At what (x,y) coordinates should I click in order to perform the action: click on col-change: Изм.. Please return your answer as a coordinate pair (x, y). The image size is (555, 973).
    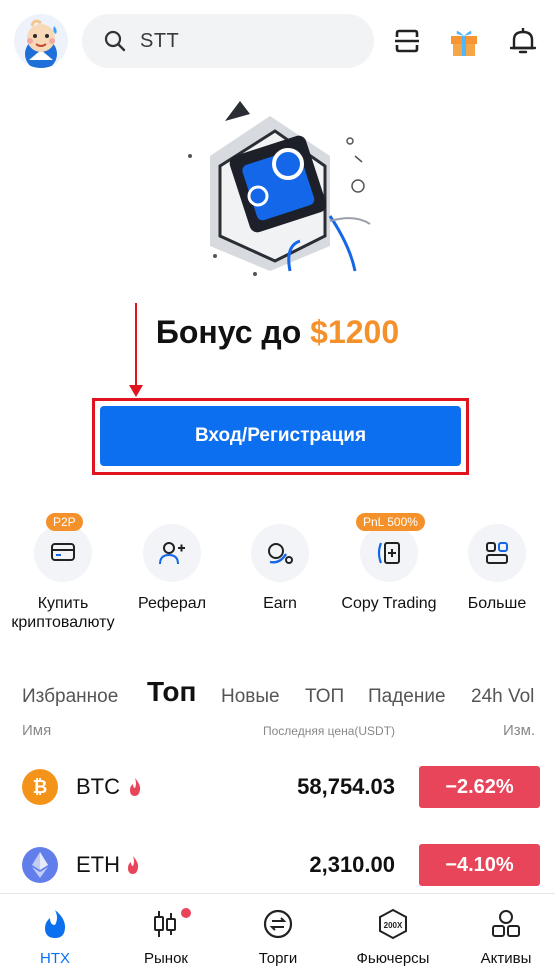
    Looking at the image, I should click on (519, 730).